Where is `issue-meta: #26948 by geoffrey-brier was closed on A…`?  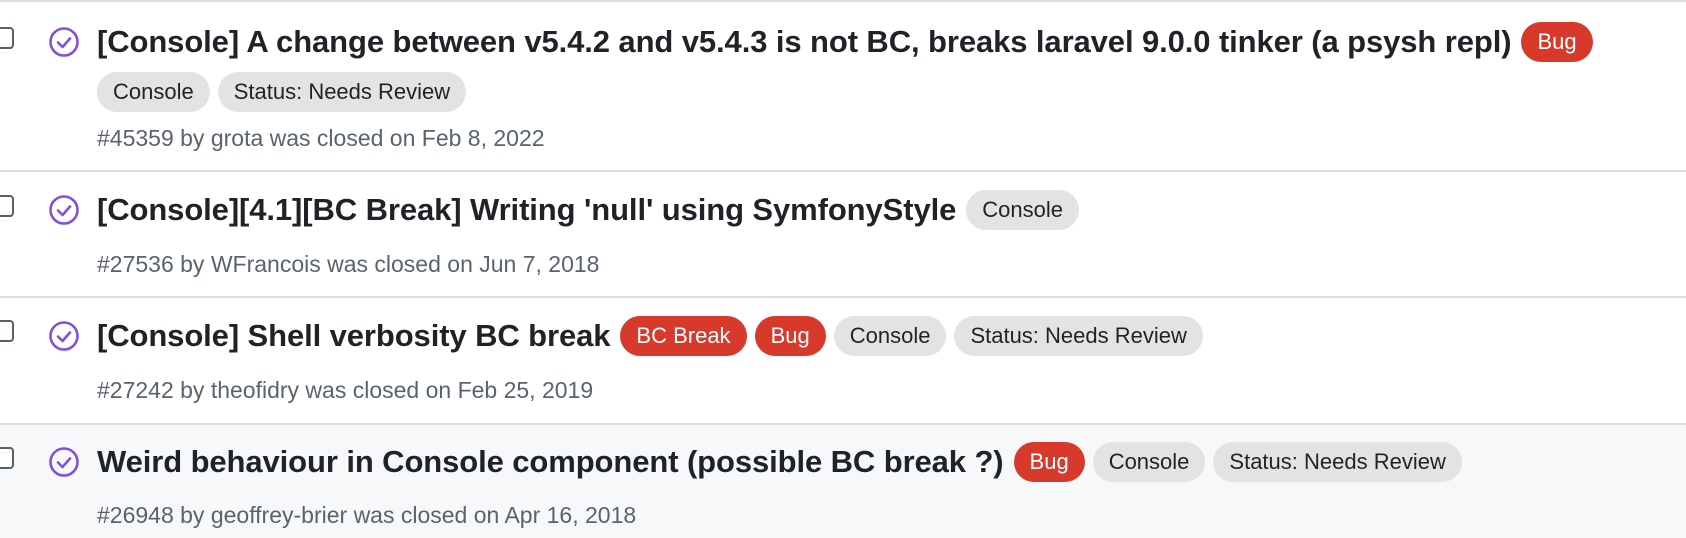
issue-meta: #26948 by geoffrey-brier was closed on A… is located at coordinates (367, 515).